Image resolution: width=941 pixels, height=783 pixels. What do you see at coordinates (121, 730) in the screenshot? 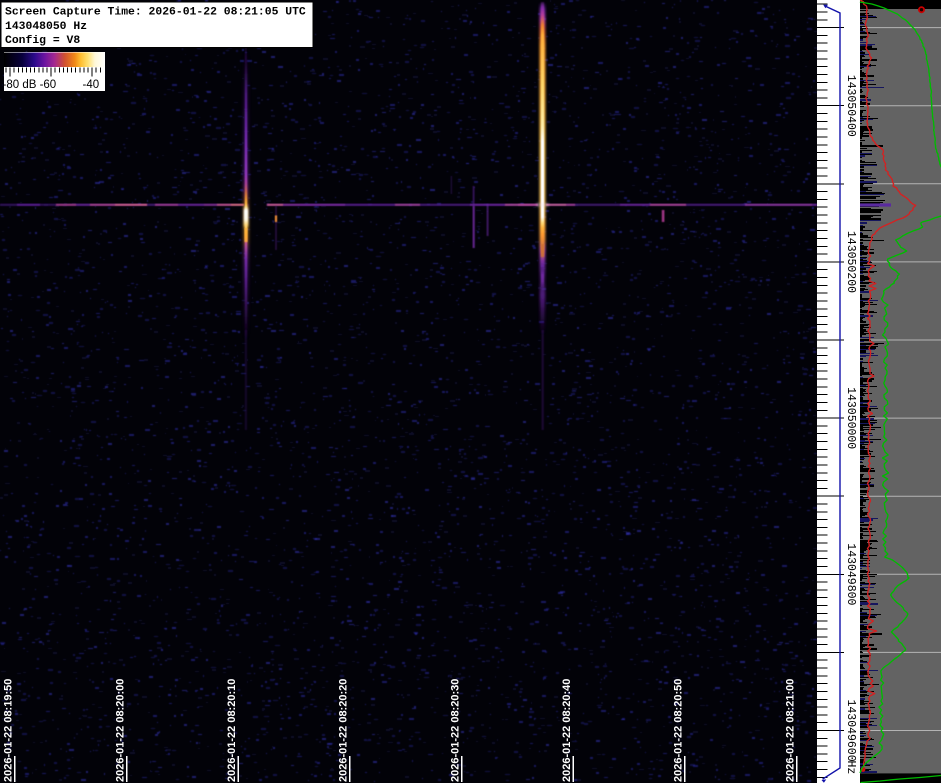
I see `svg-text: 2026-01-22 08:20:00` at bounding box center [121, 730].